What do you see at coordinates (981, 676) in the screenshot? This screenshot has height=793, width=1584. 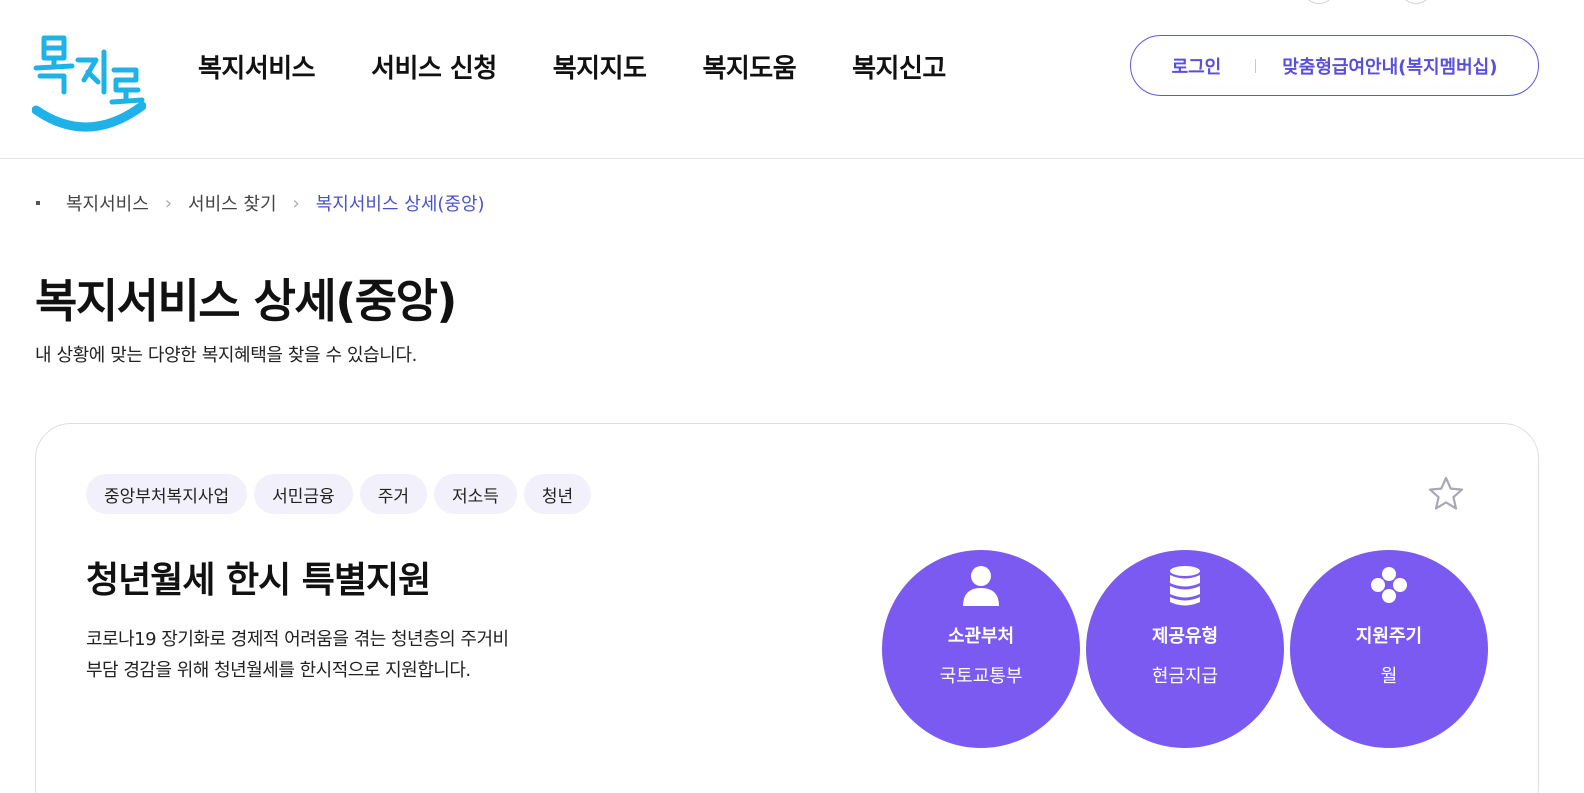 I see `info-value: 국토교통부` at bounding box center [981, 676].